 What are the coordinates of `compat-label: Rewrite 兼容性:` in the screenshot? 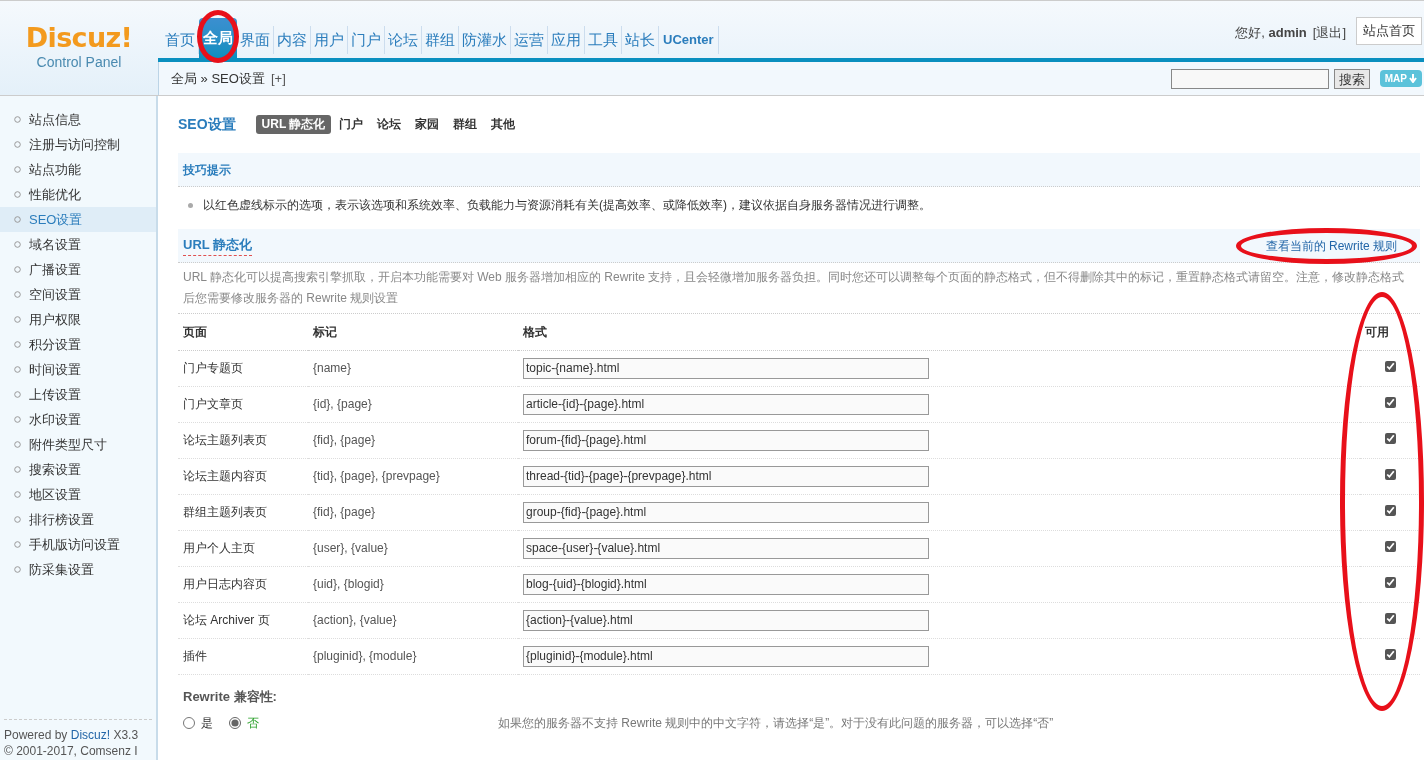 It's located at (230, 696).